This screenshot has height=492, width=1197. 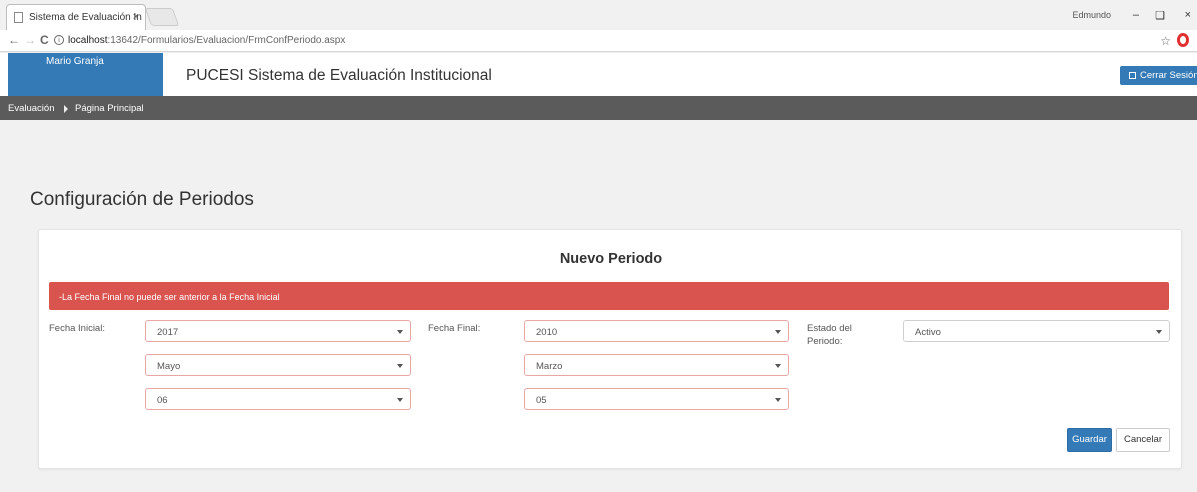 What do you see at coordinates (278, 365) in the screenshot?
I see `fecha-inicial-month-select: Mayo` at bounding box center [278, 365].